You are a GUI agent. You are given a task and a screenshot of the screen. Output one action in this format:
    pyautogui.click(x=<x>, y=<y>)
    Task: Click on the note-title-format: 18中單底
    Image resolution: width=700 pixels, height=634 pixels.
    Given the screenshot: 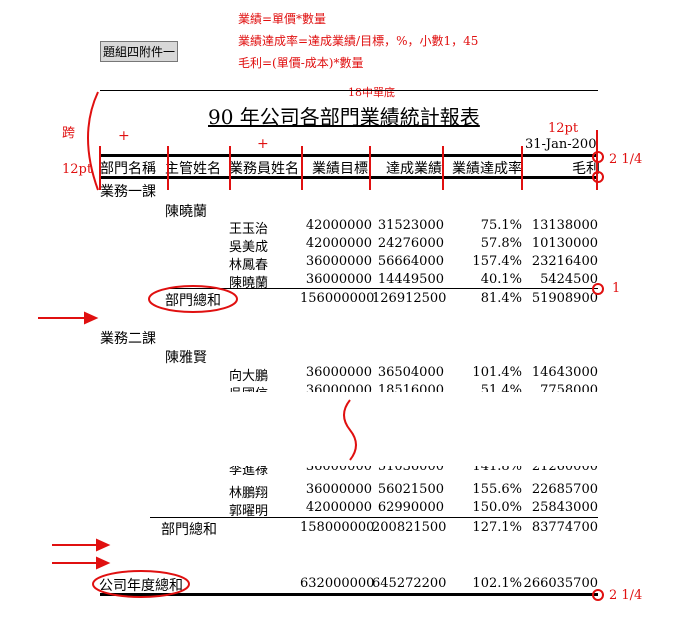 What is the action you would take?
    pyautogui.click(x=371, y=92)
    